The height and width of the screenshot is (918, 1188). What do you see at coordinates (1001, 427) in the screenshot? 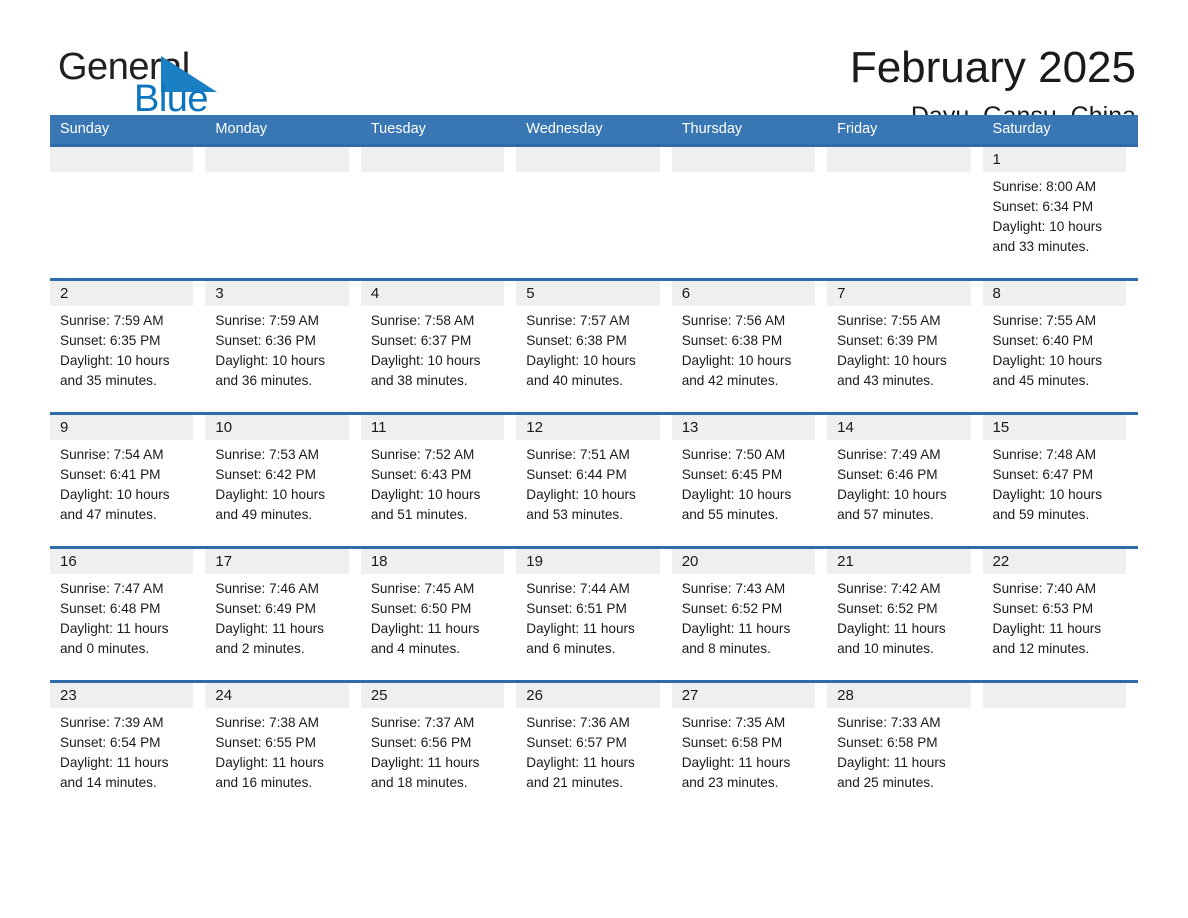
I see `day-number: 15` at bounding box center [1001, 427].